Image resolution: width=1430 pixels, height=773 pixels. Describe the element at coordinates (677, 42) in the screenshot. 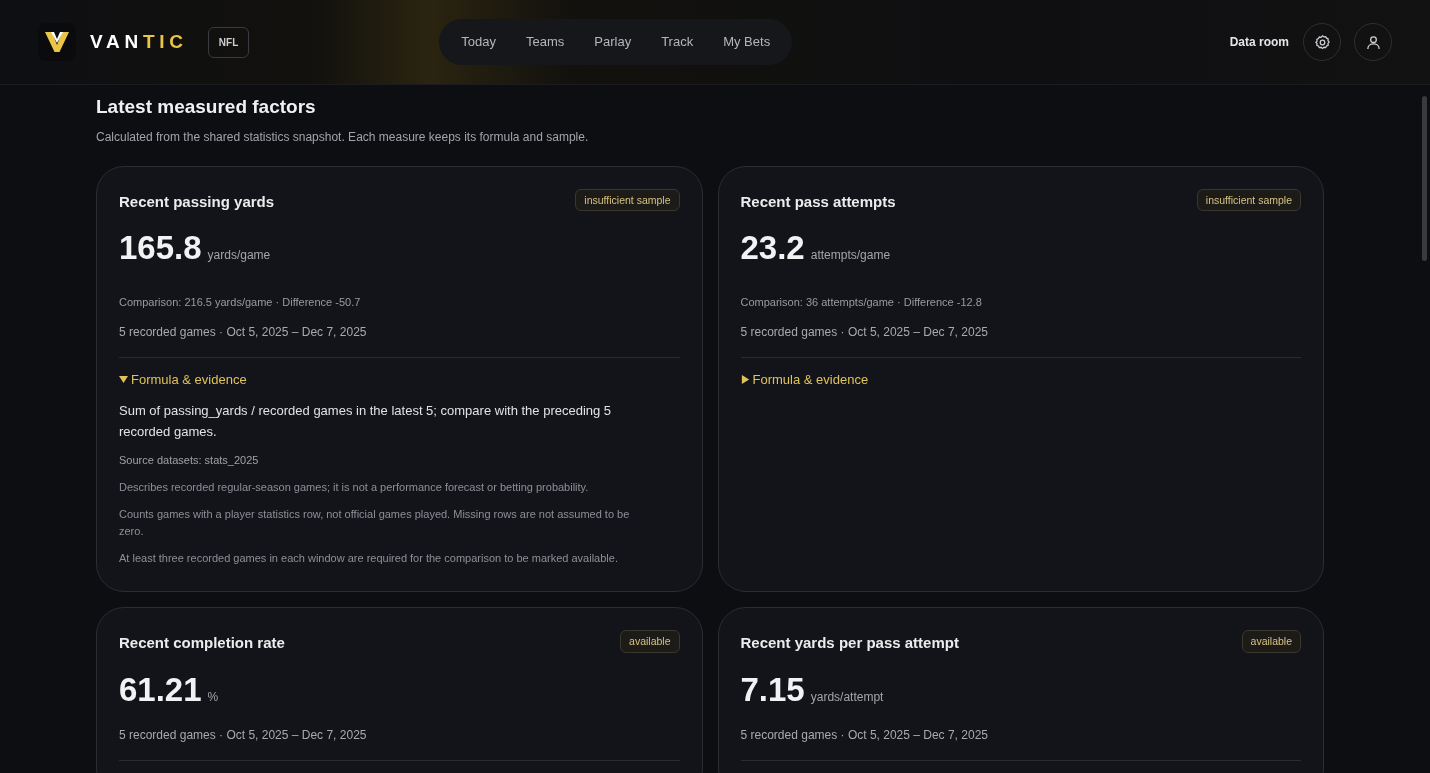

I see `nav-tab: Track` at that location.